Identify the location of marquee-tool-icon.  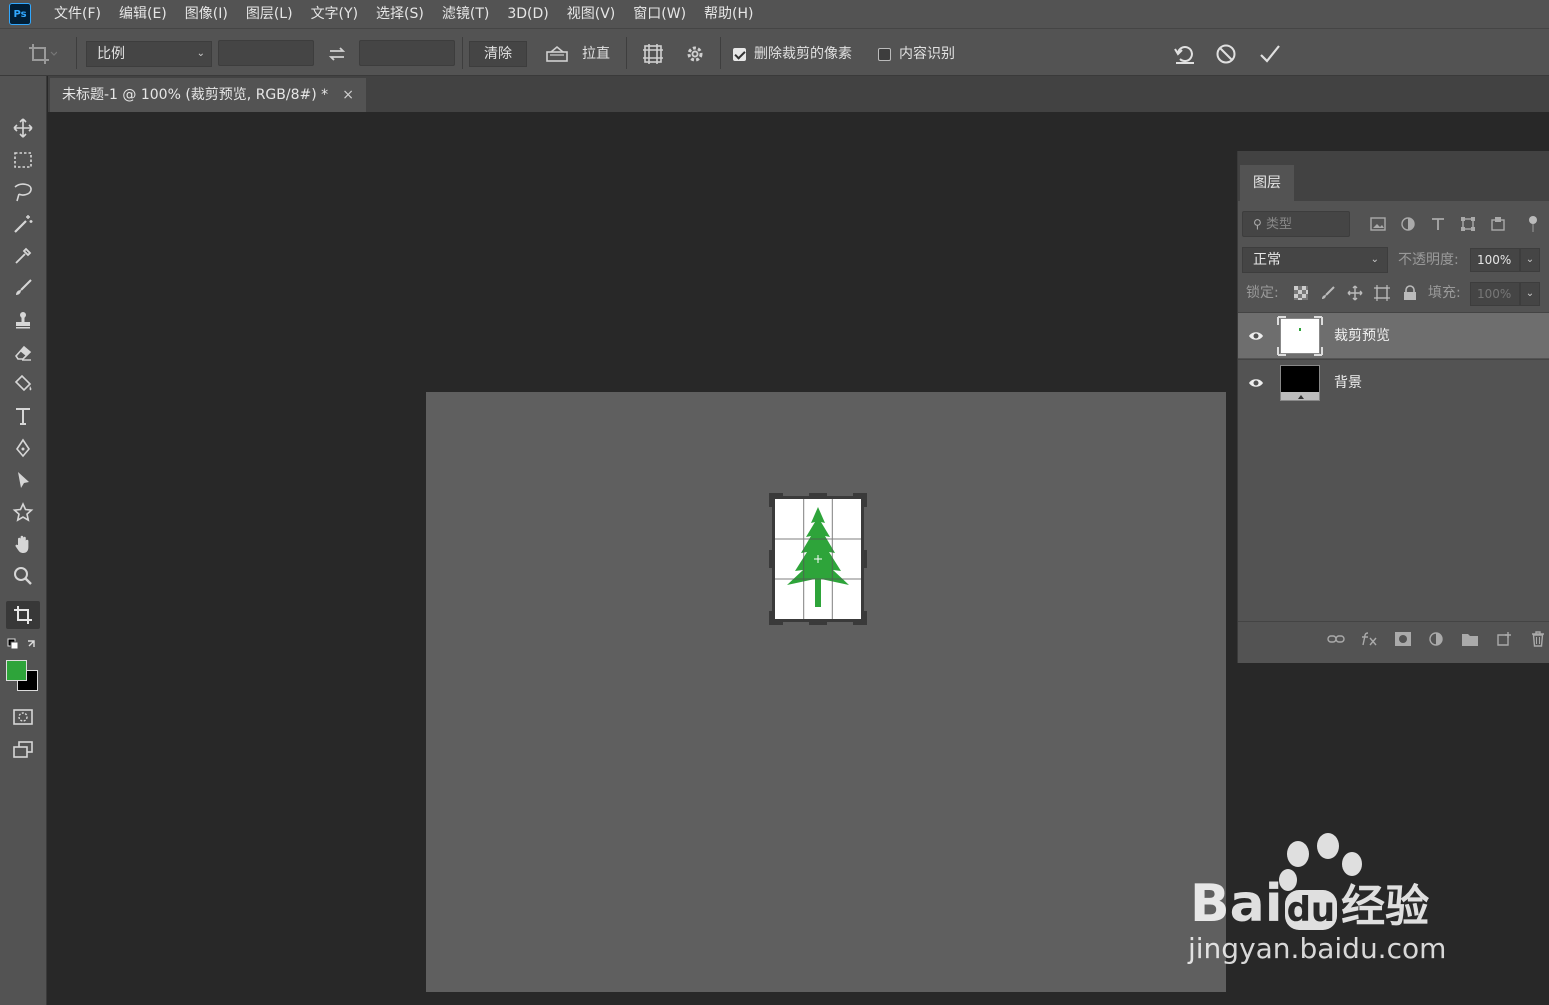
(23, 160).